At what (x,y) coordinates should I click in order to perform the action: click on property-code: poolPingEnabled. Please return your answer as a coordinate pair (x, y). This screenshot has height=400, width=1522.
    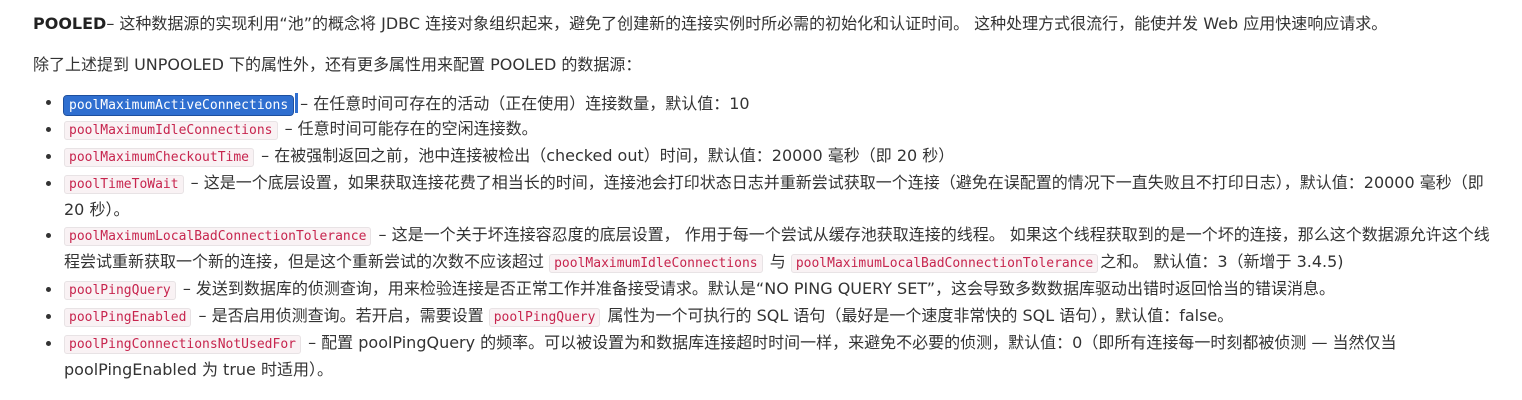
    Looking at the image, I should click on (128, 317).